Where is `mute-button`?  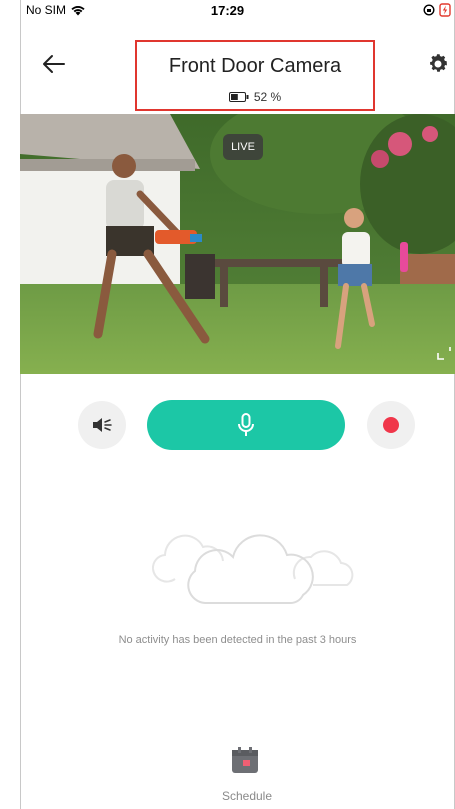 mute-button is located at coordinates (102, 425).